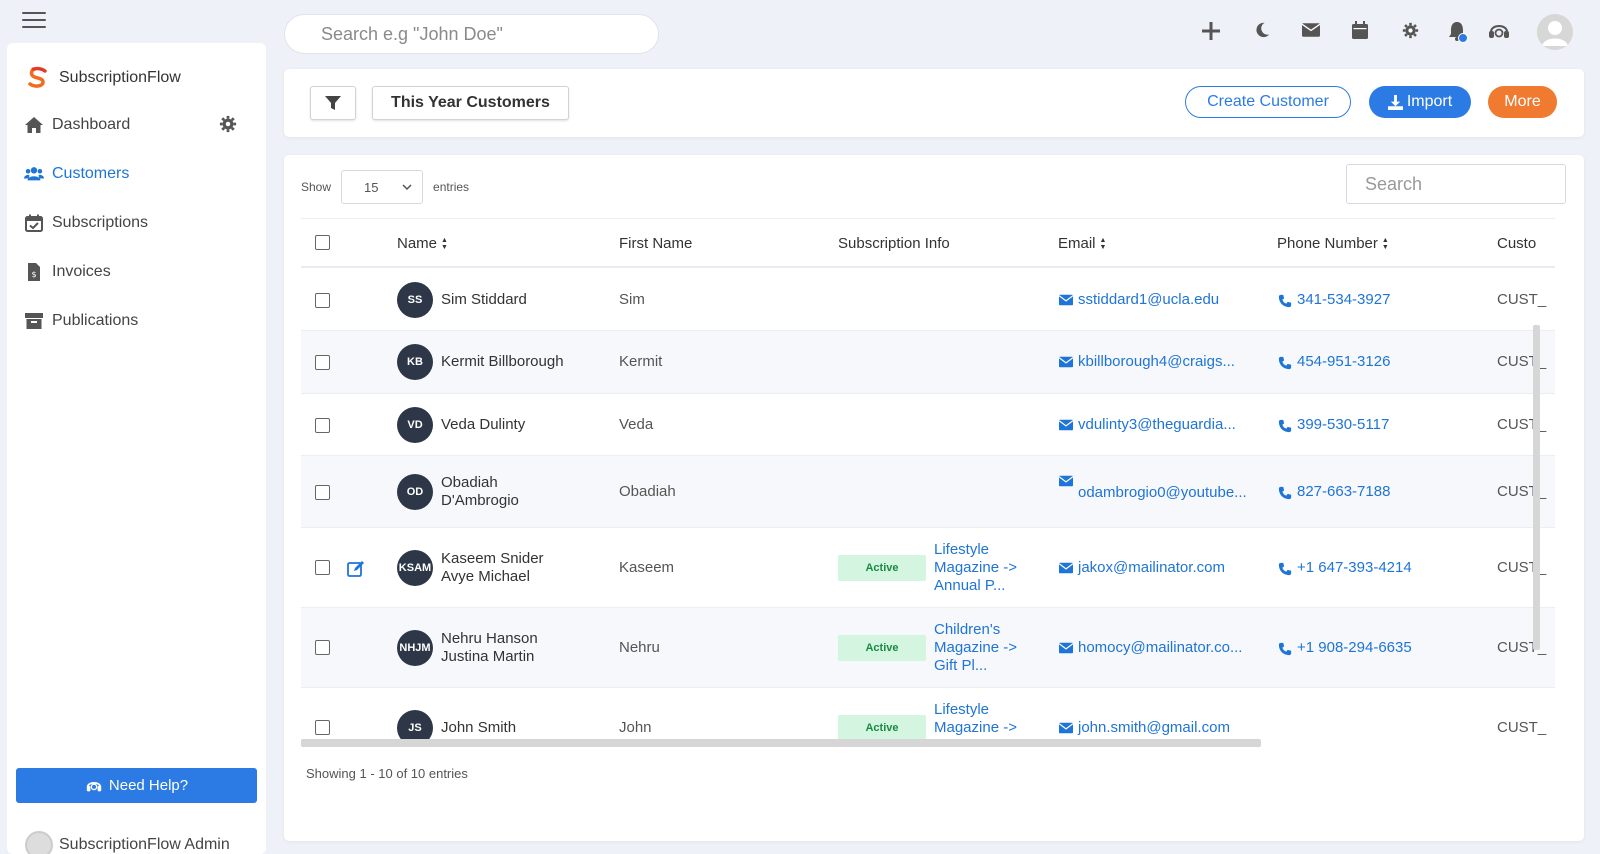 The height and width of the screenshot is (854, 1600). Describe the element at coordinates (86, 223) in the screenshot. I see `sidebar-item-subscriptions: Subscriptions` at that location.